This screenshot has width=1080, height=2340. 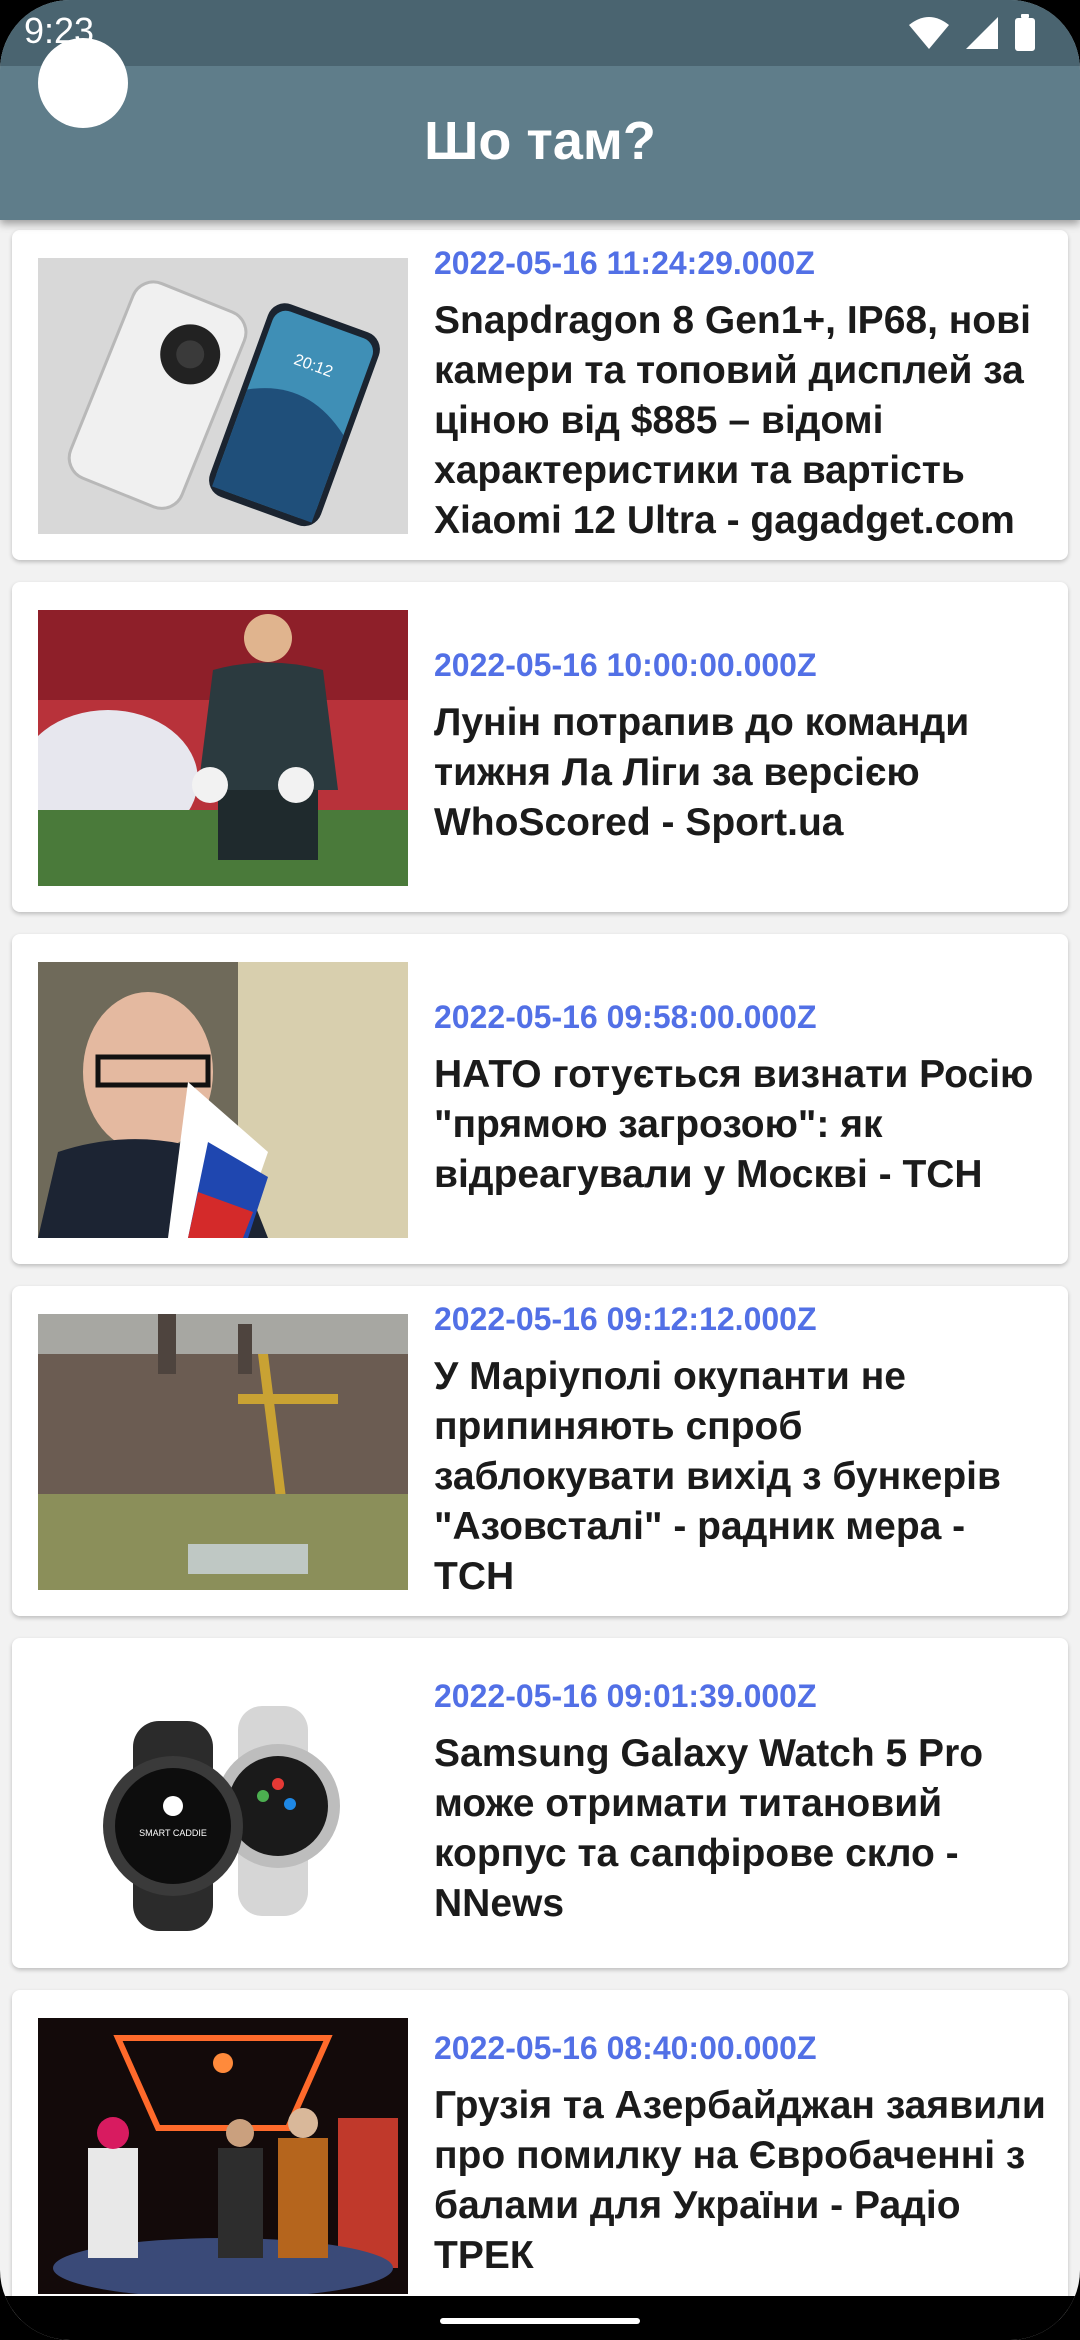 I want to click on status-bar: 9:23, so click(x=540, y=33).